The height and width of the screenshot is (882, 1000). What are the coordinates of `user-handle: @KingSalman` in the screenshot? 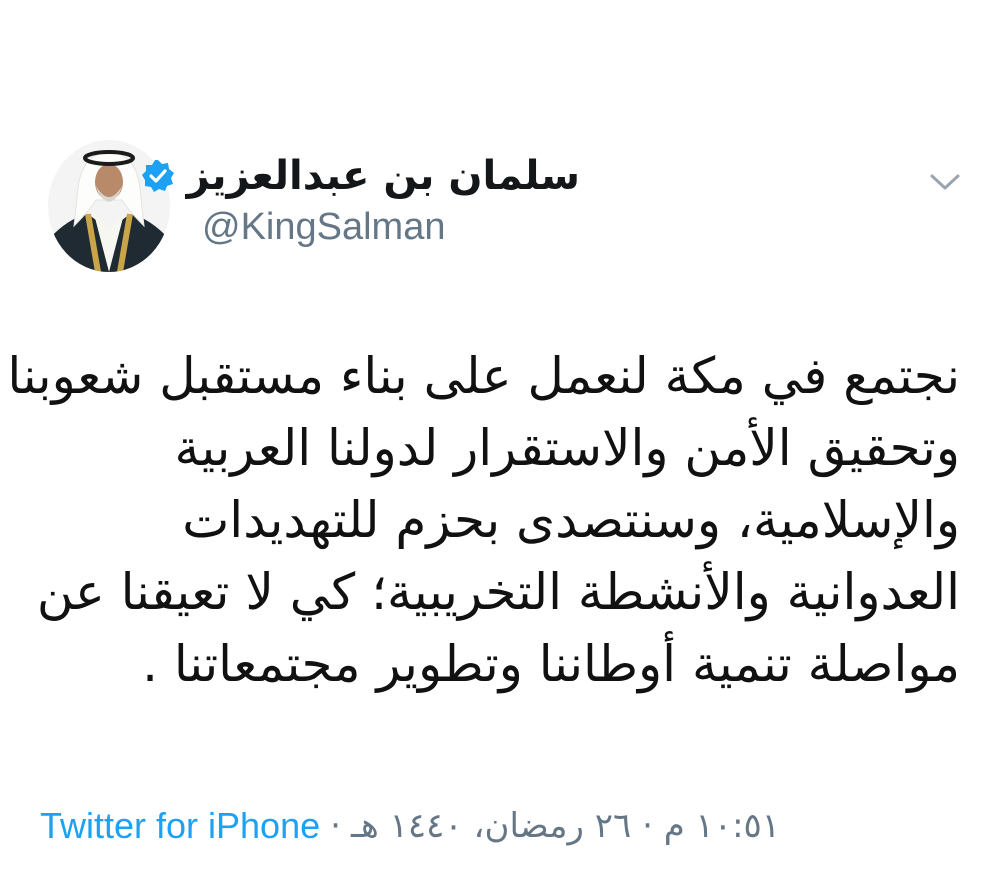 It's located at (323, 227).